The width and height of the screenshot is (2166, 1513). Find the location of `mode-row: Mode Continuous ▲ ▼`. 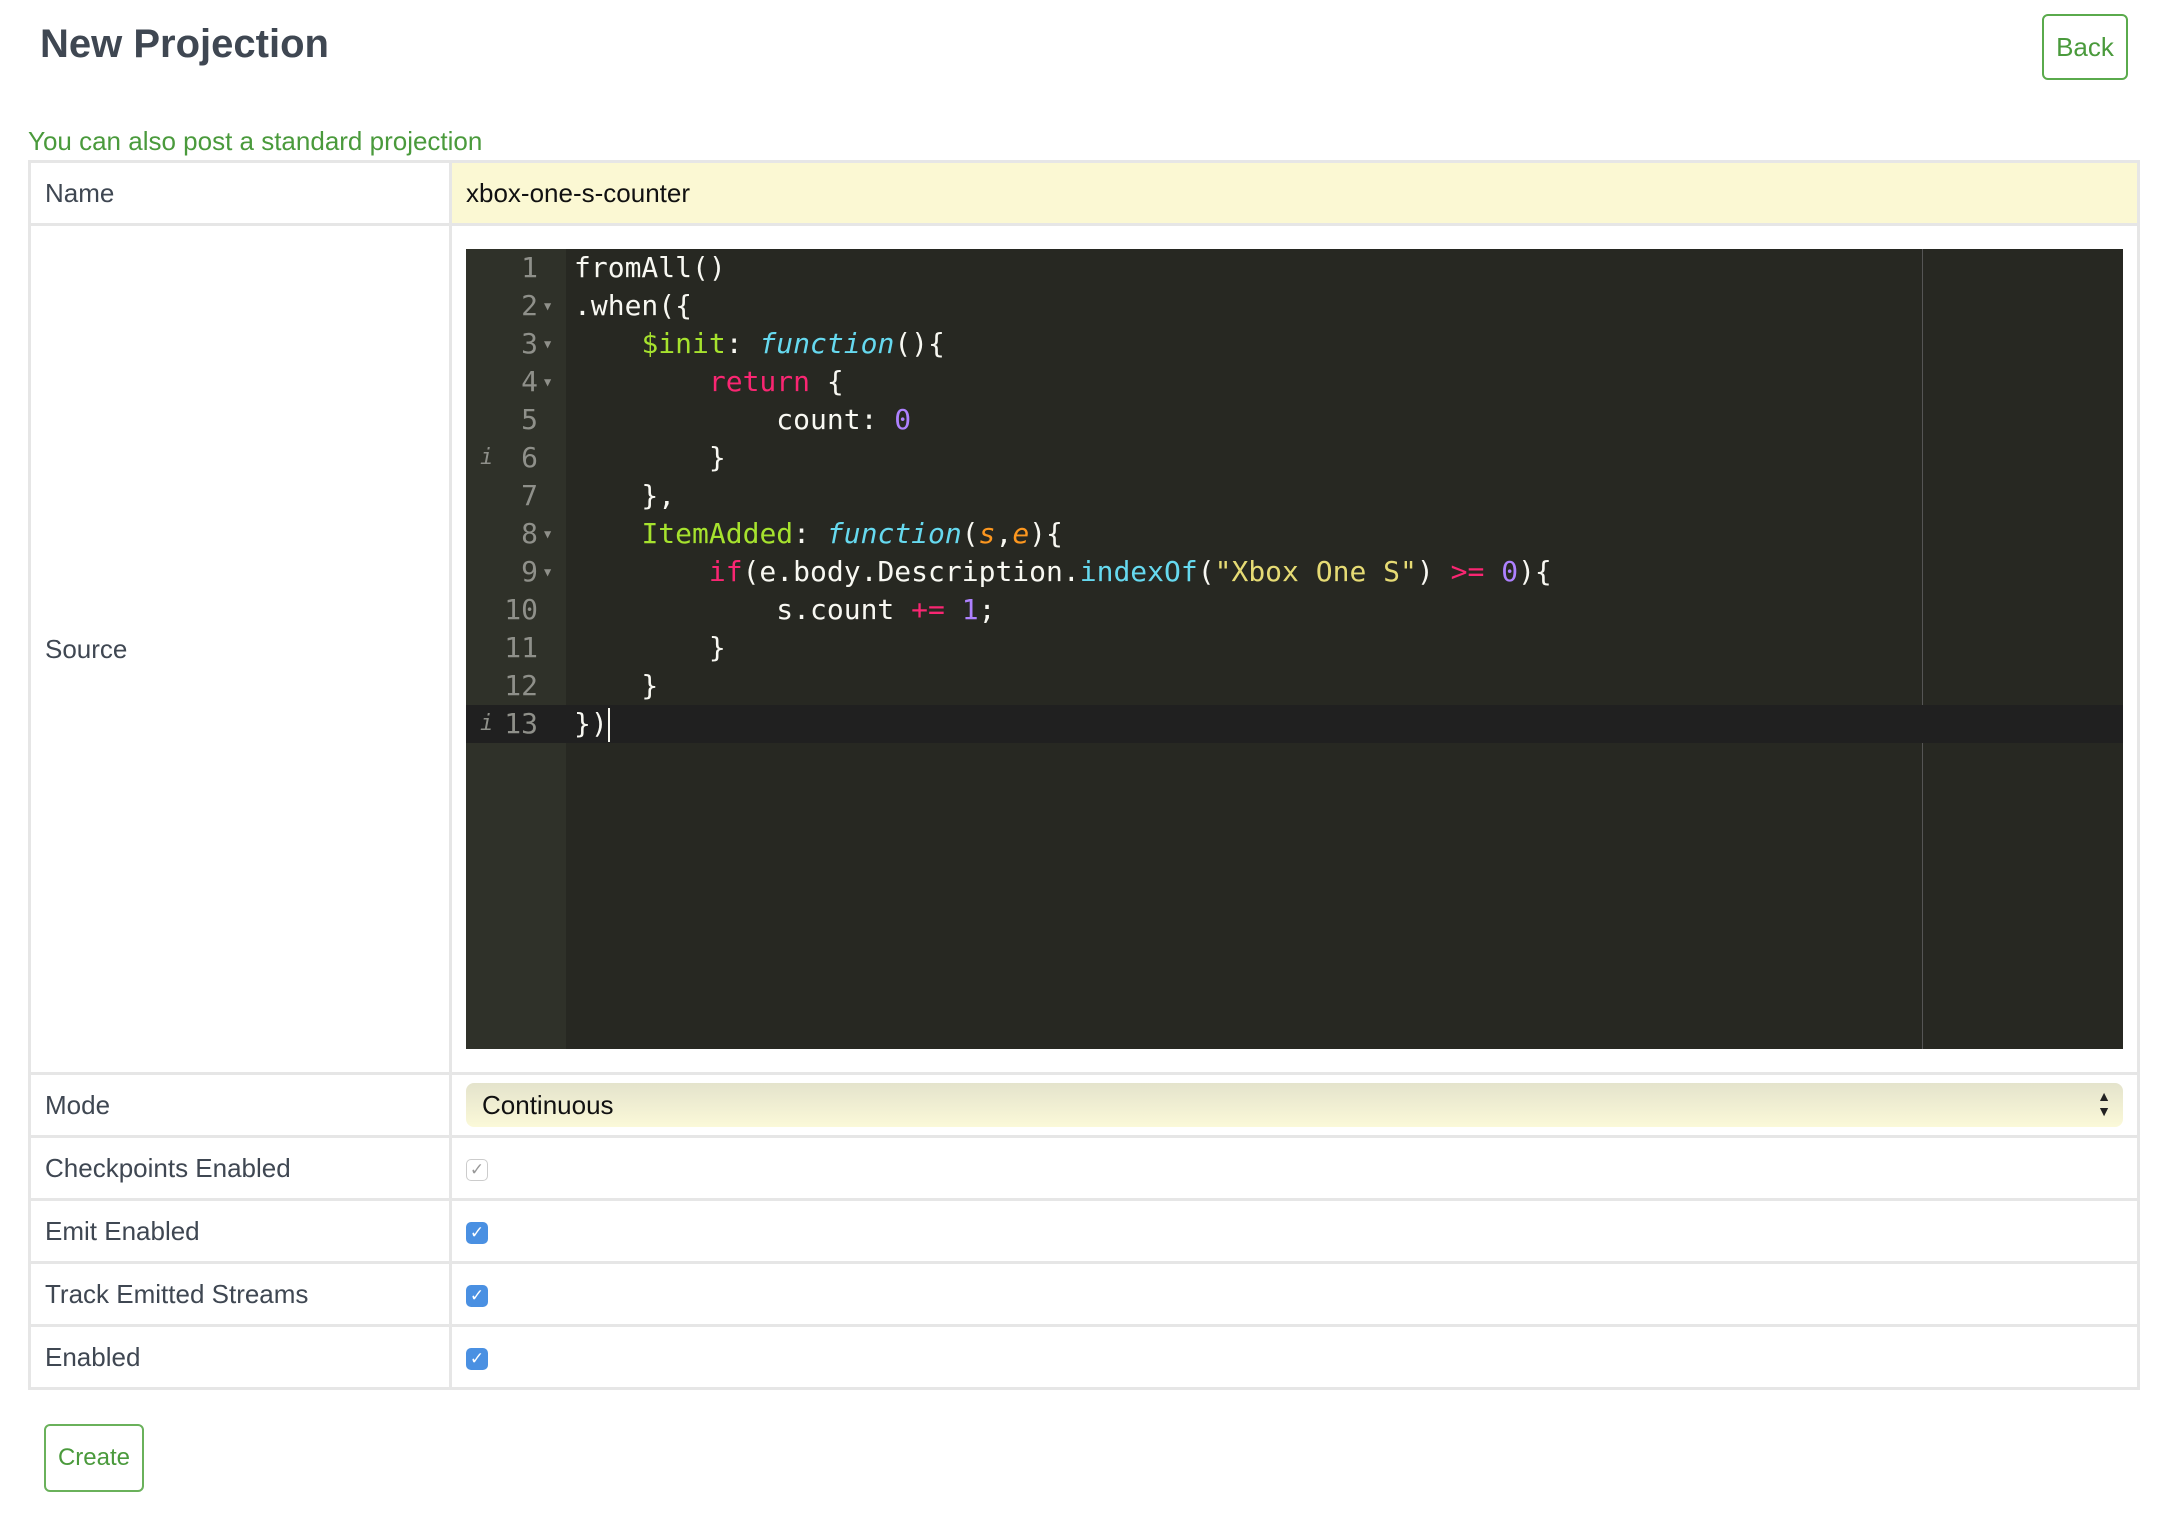

mode-row: Mode Continuous ▲ ▼ is located at coordinates (1084, 1105).